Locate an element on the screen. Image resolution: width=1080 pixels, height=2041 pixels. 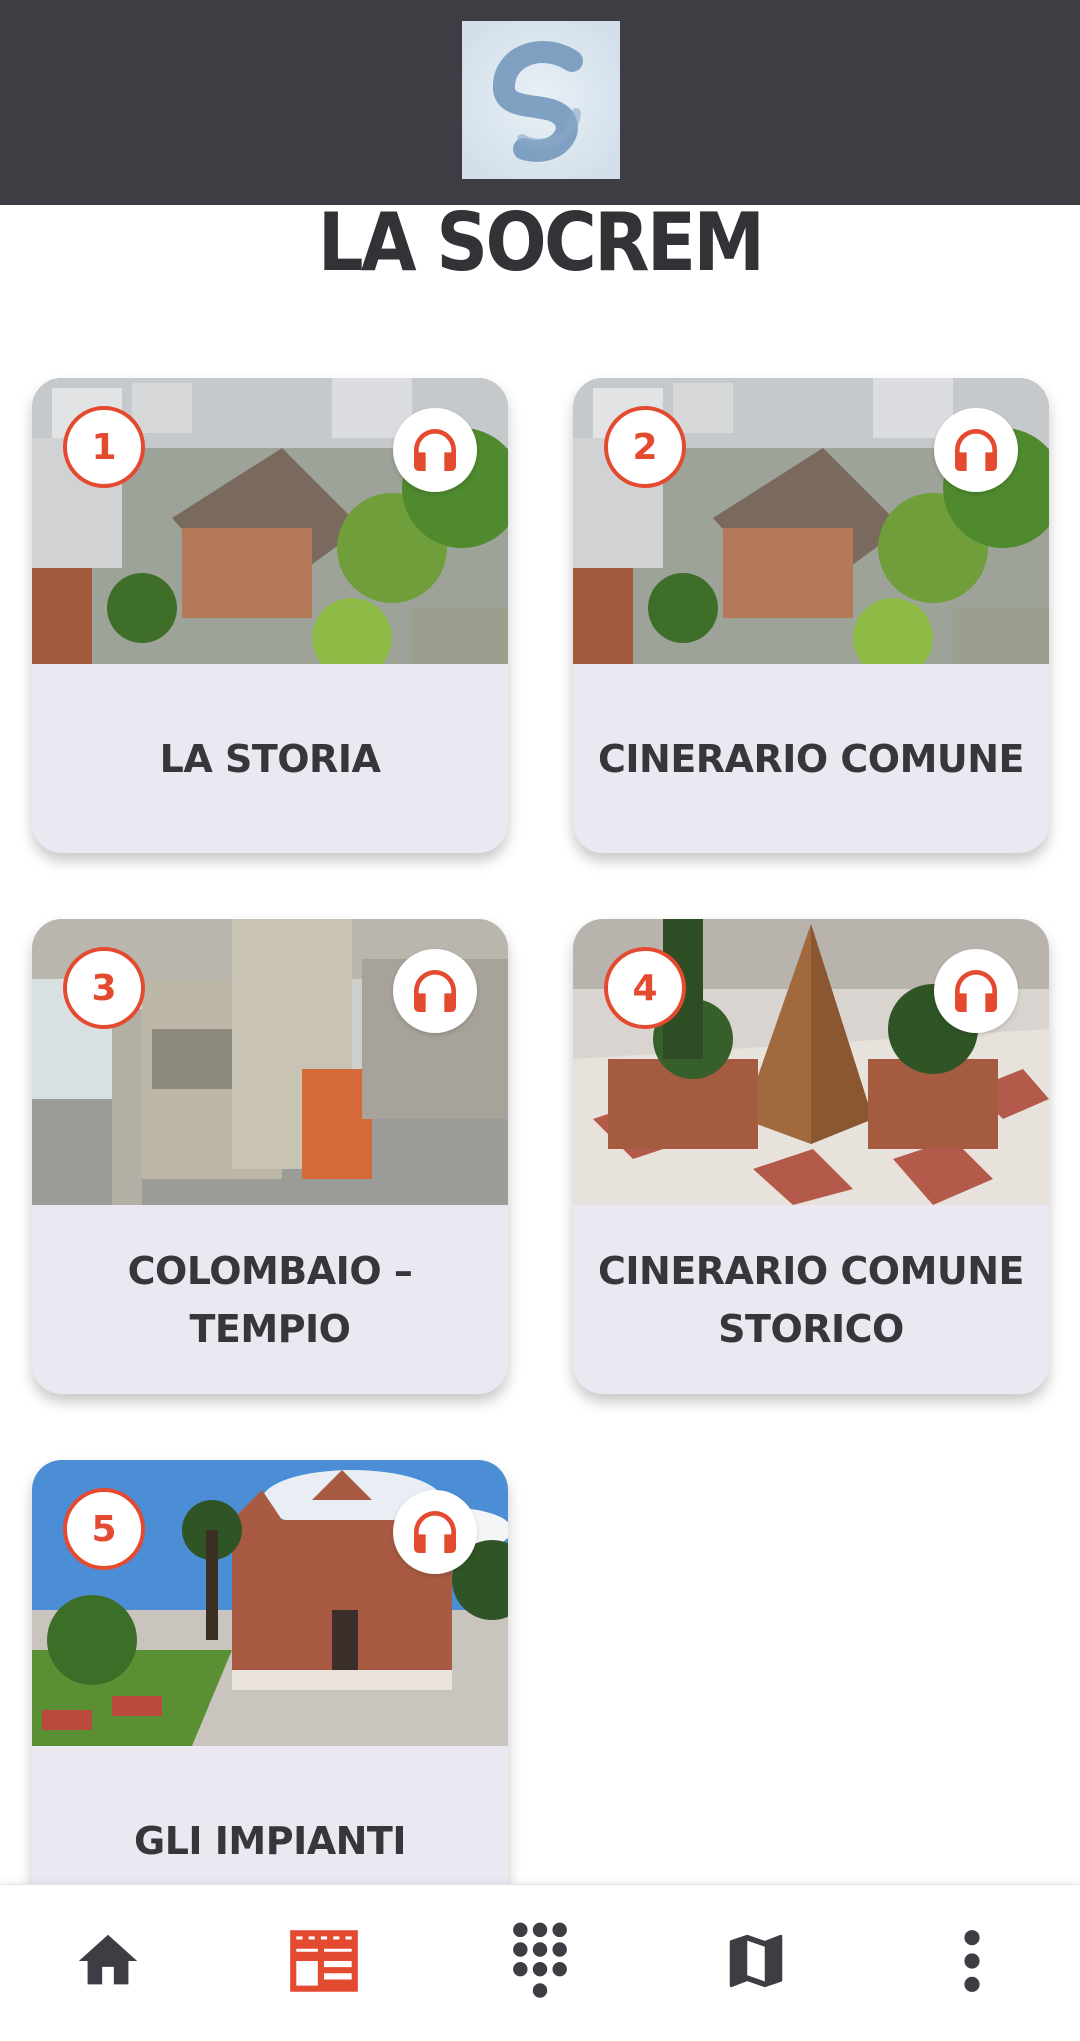
socrem-logo is located at coordinates (541, 100).